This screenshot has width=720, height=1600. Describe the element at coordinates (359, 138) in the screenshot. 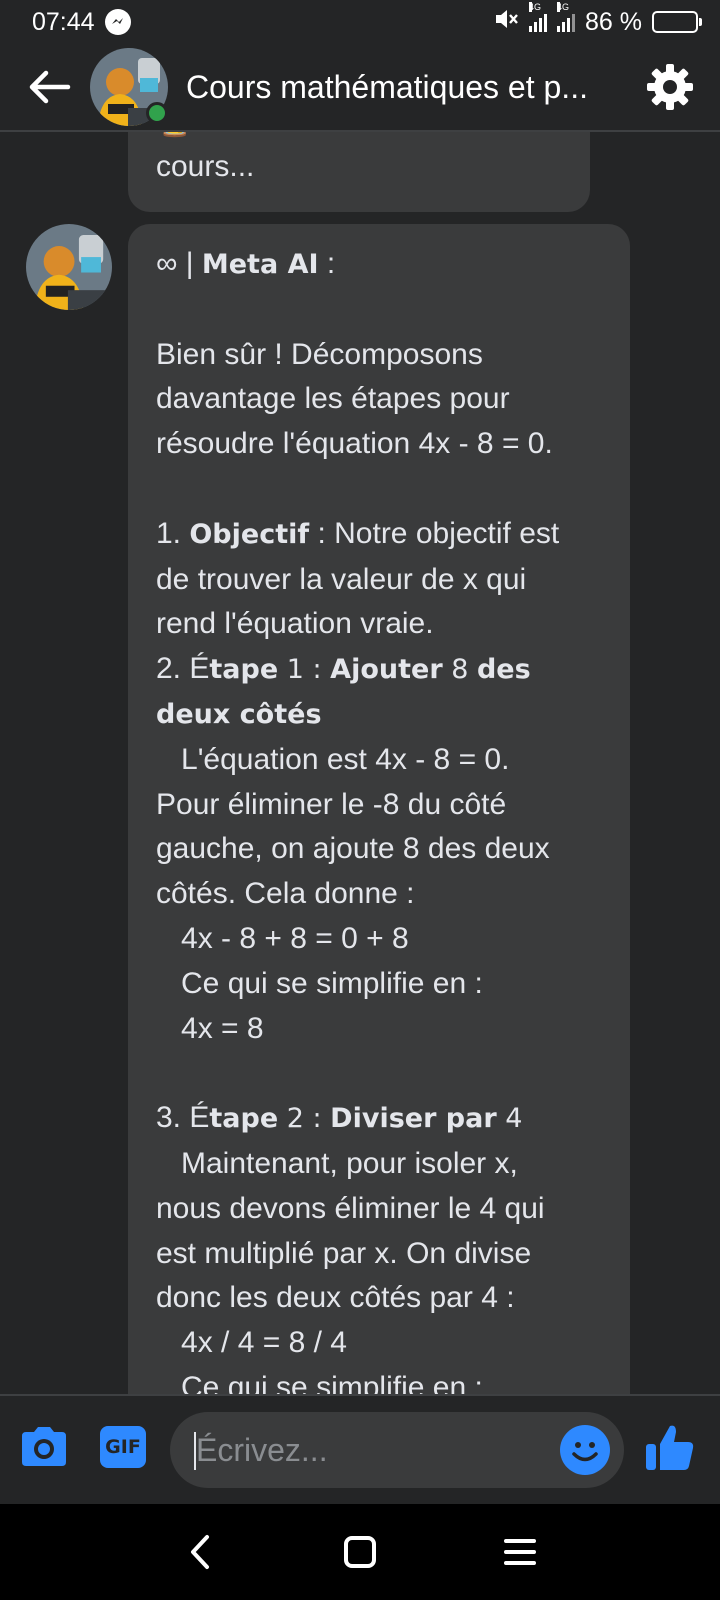

I see `message-line: ⌛ Connexion à Meta AI en` at that location.